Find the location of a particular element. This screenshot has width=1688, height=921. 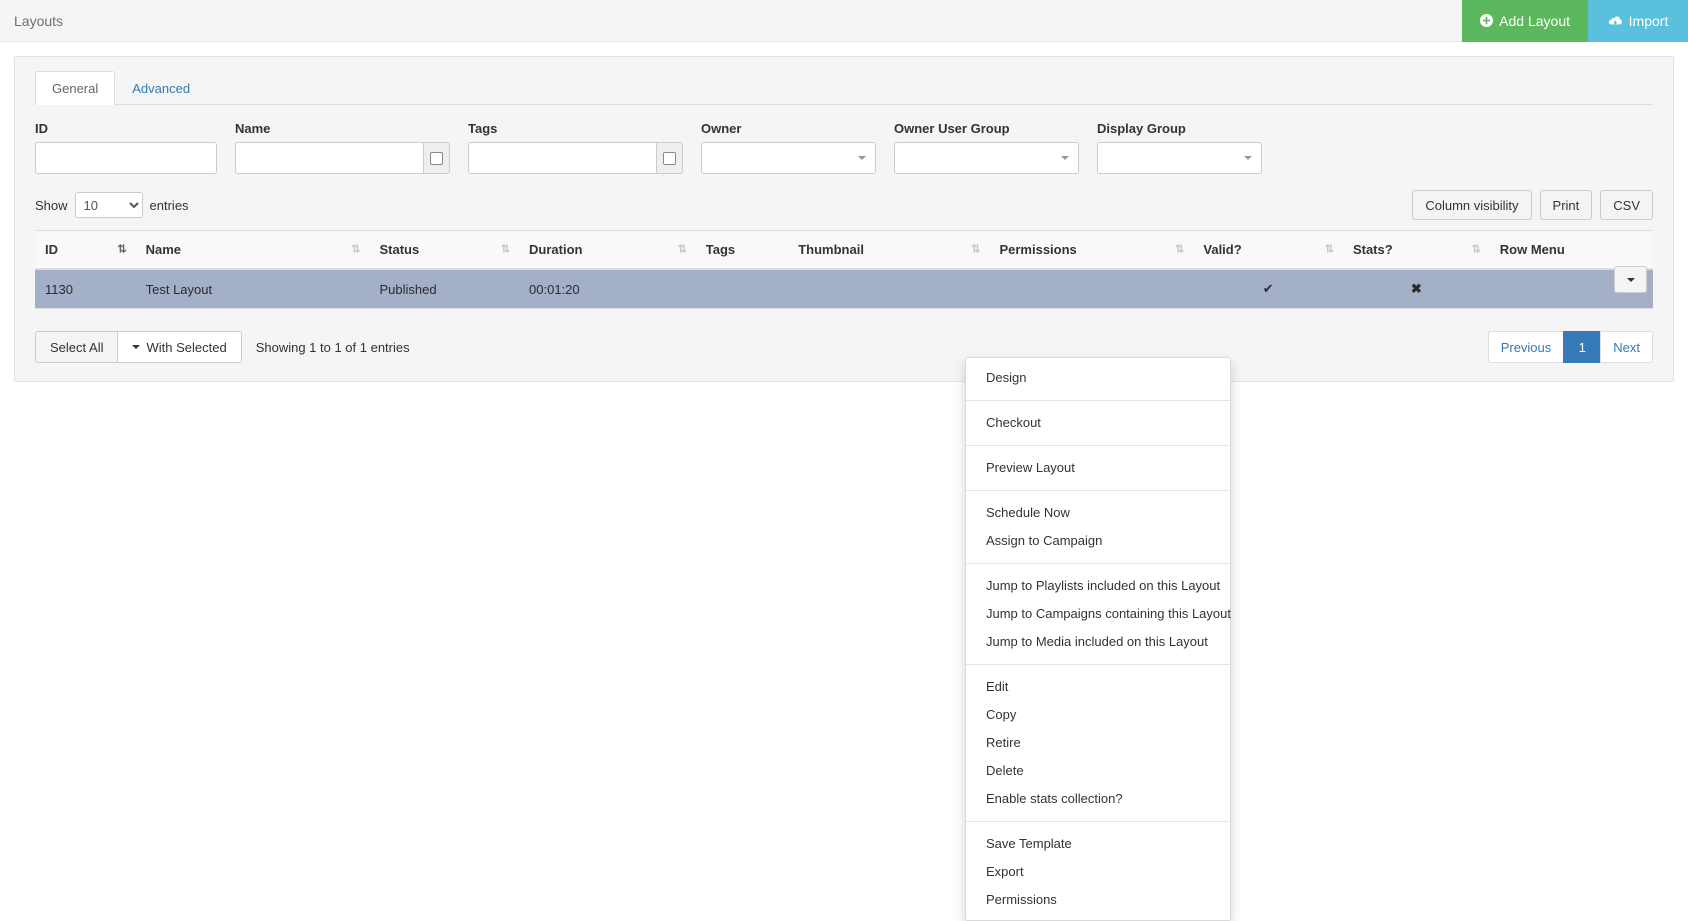

pagination-page-1: 1 is located at coordinates (1582, 347).